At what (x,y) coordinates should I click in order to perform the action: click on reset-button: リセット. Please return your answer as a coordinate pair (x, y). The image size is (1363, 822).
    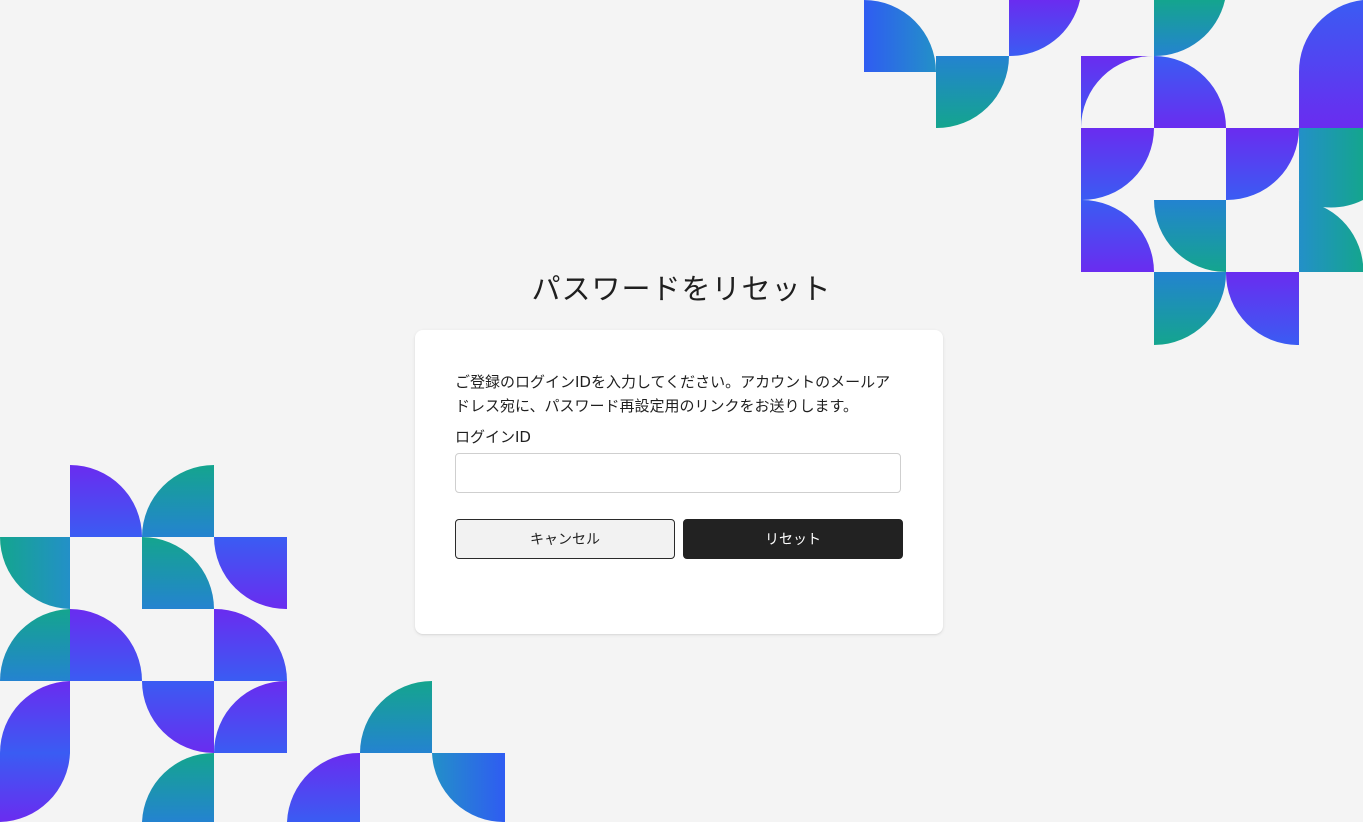
    Looking at the image, I should click on (793, 539).